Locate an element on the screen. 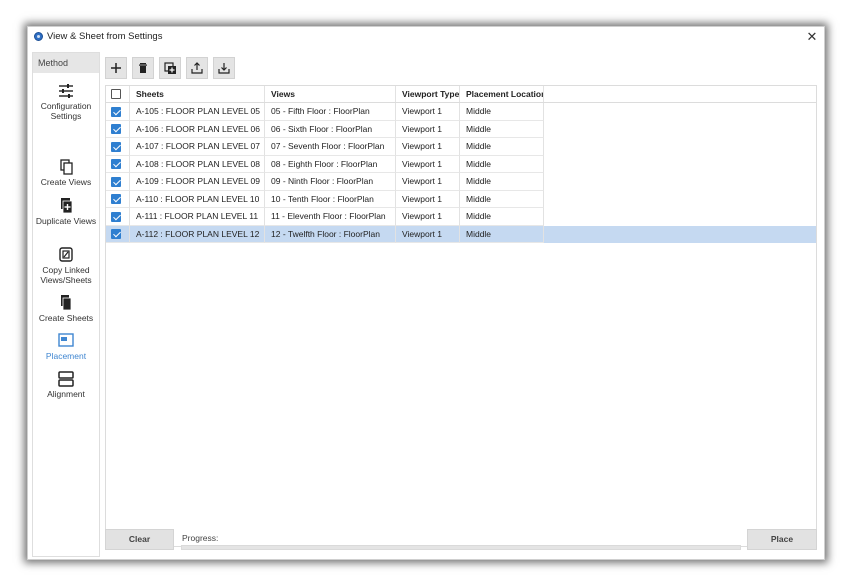 The height and width of the screenshot is (585, 850). add-copy-icon is located at coordinates (169, 67).